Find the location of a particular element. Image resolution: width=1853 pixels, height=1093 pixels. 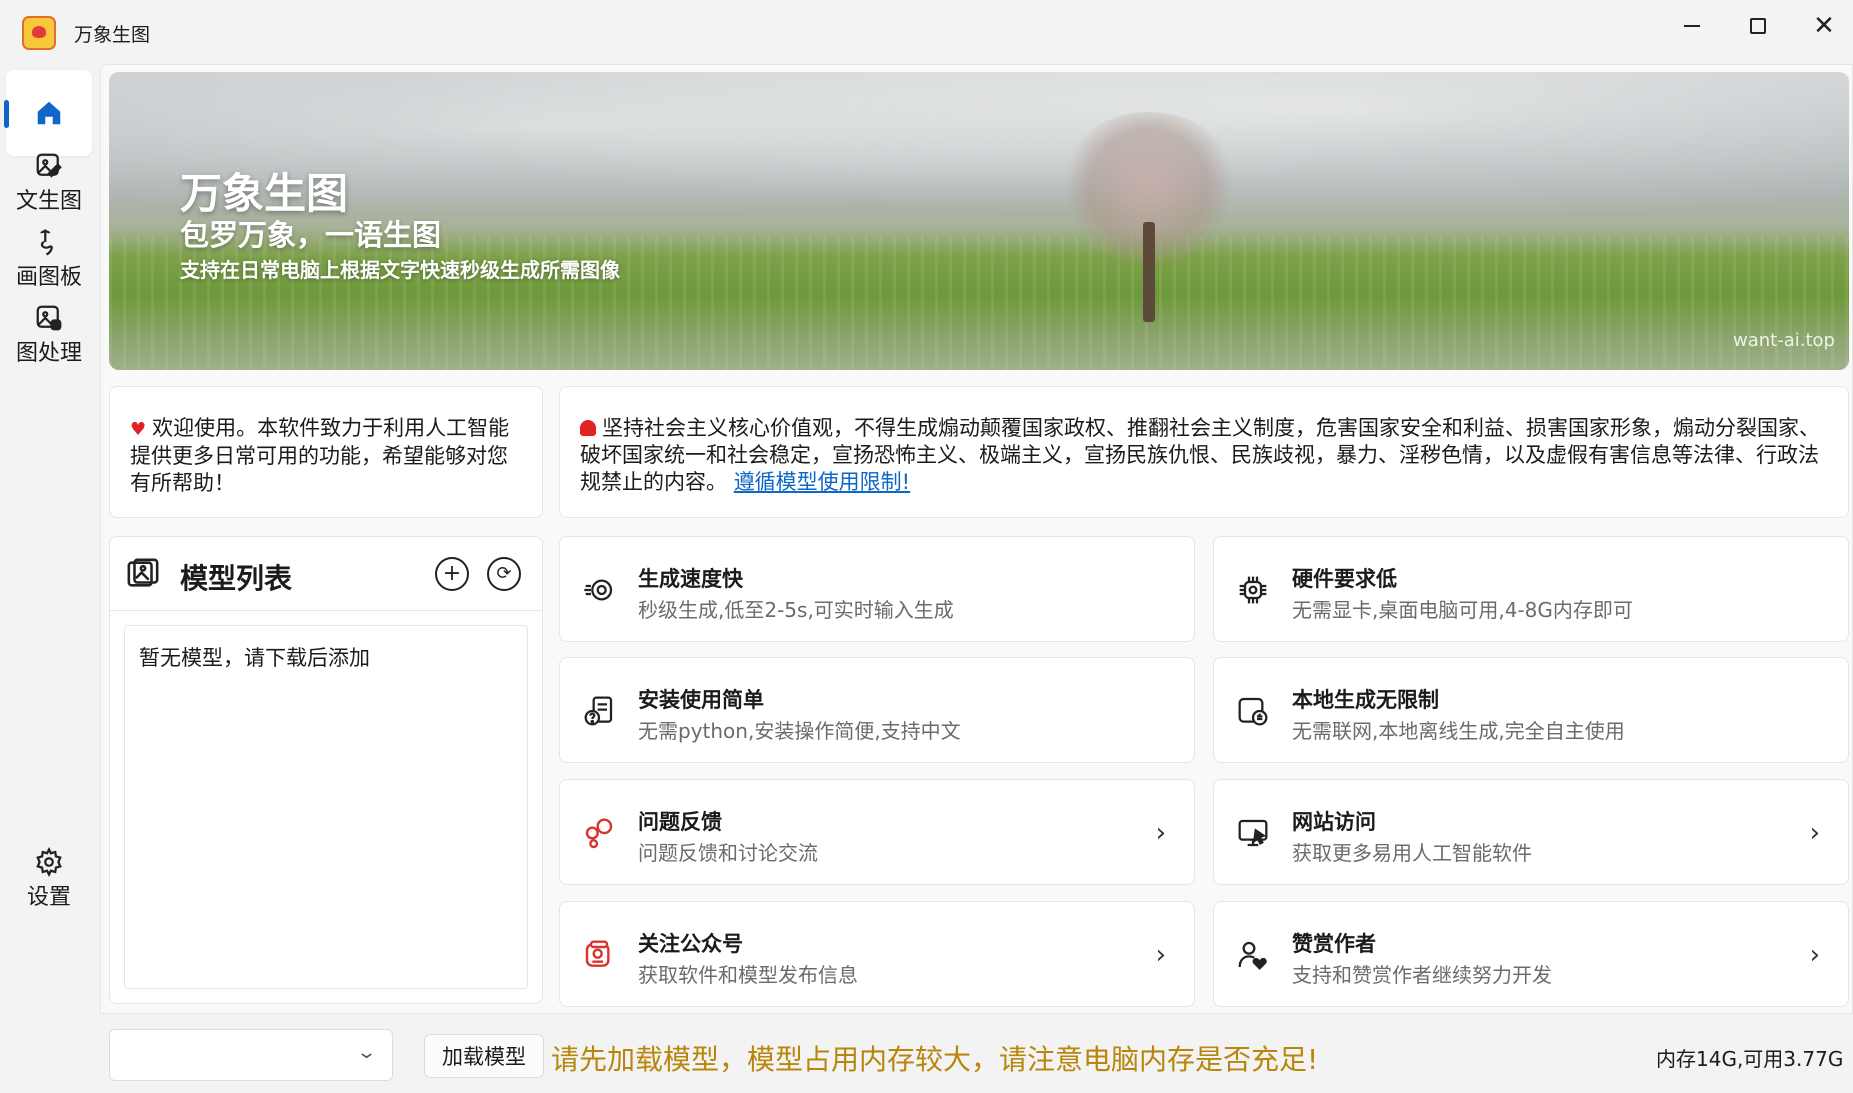

banner-subtitle: 包罗万象，一语生图 is located at coordinates (311, 235).